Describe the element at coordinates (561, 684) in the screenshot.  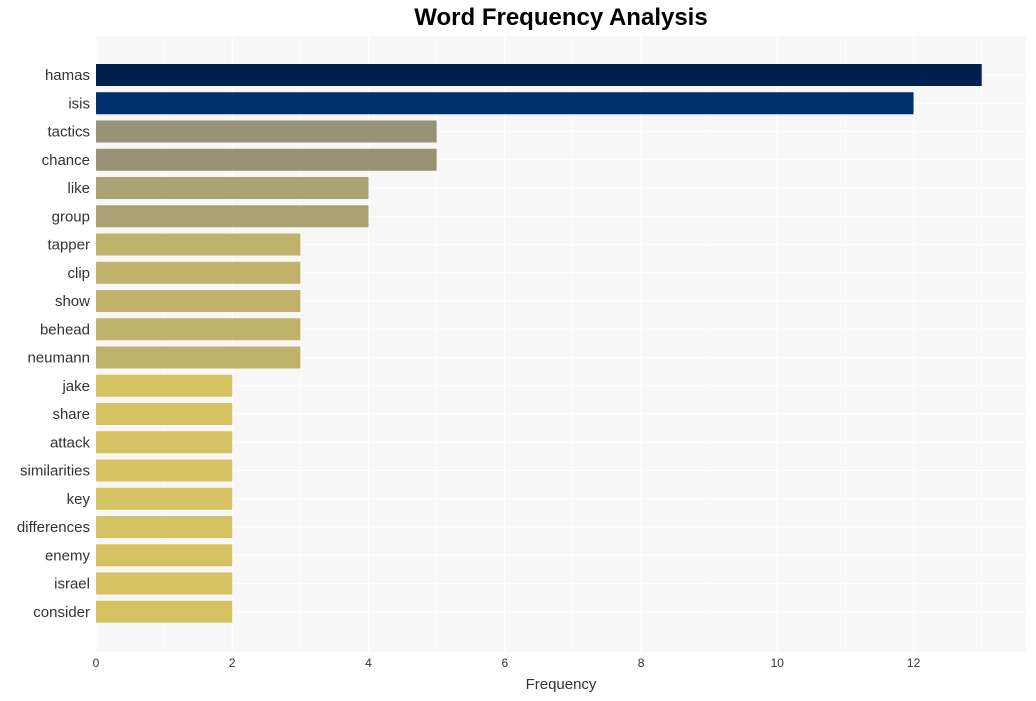
I see `x-axis-label: Frequency` at that location.